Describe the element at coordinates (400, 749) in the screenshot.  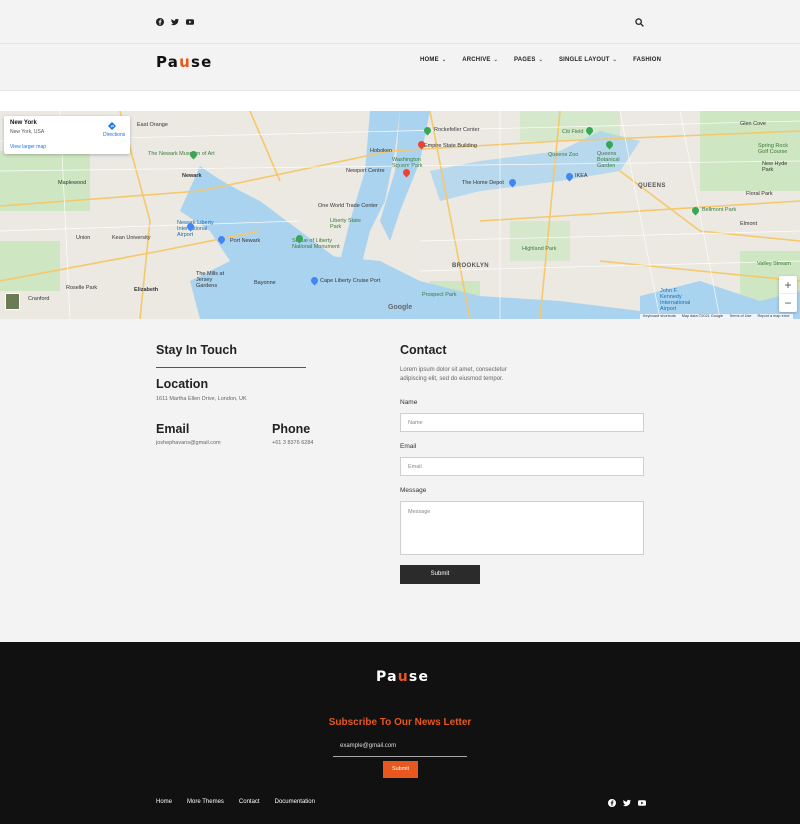
I see `newsletter-email-input: example@gmail.com` at that location.